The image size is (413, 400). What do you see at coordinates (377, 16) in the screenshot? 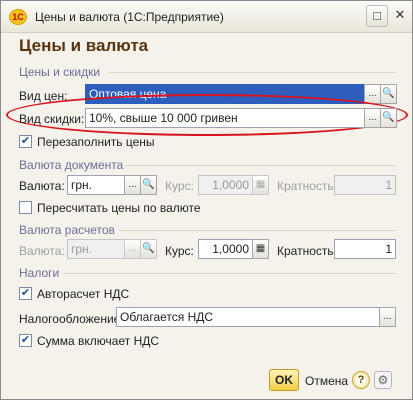
I see `maximize-button: □` at bounding box center [377, 16].